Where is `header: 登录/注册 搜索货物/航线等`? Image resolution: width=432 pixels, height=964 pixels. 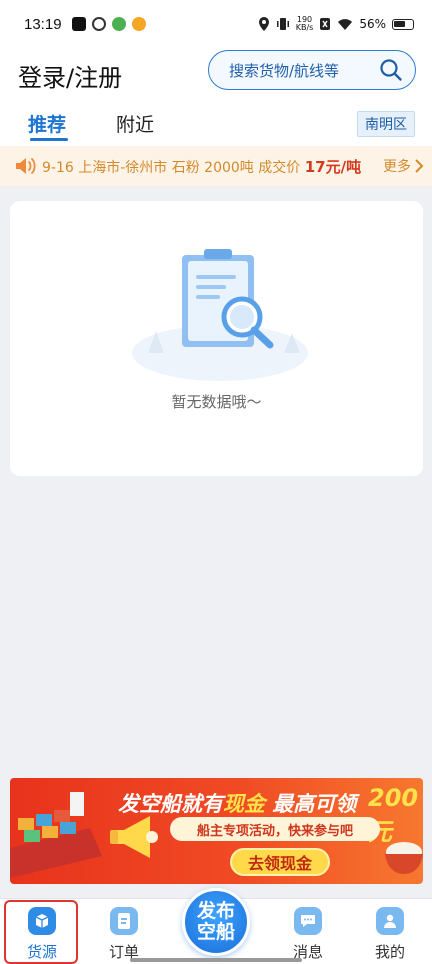
header: 登录/注册 搜索货物/航线等 is located at coordinates (216, 74).